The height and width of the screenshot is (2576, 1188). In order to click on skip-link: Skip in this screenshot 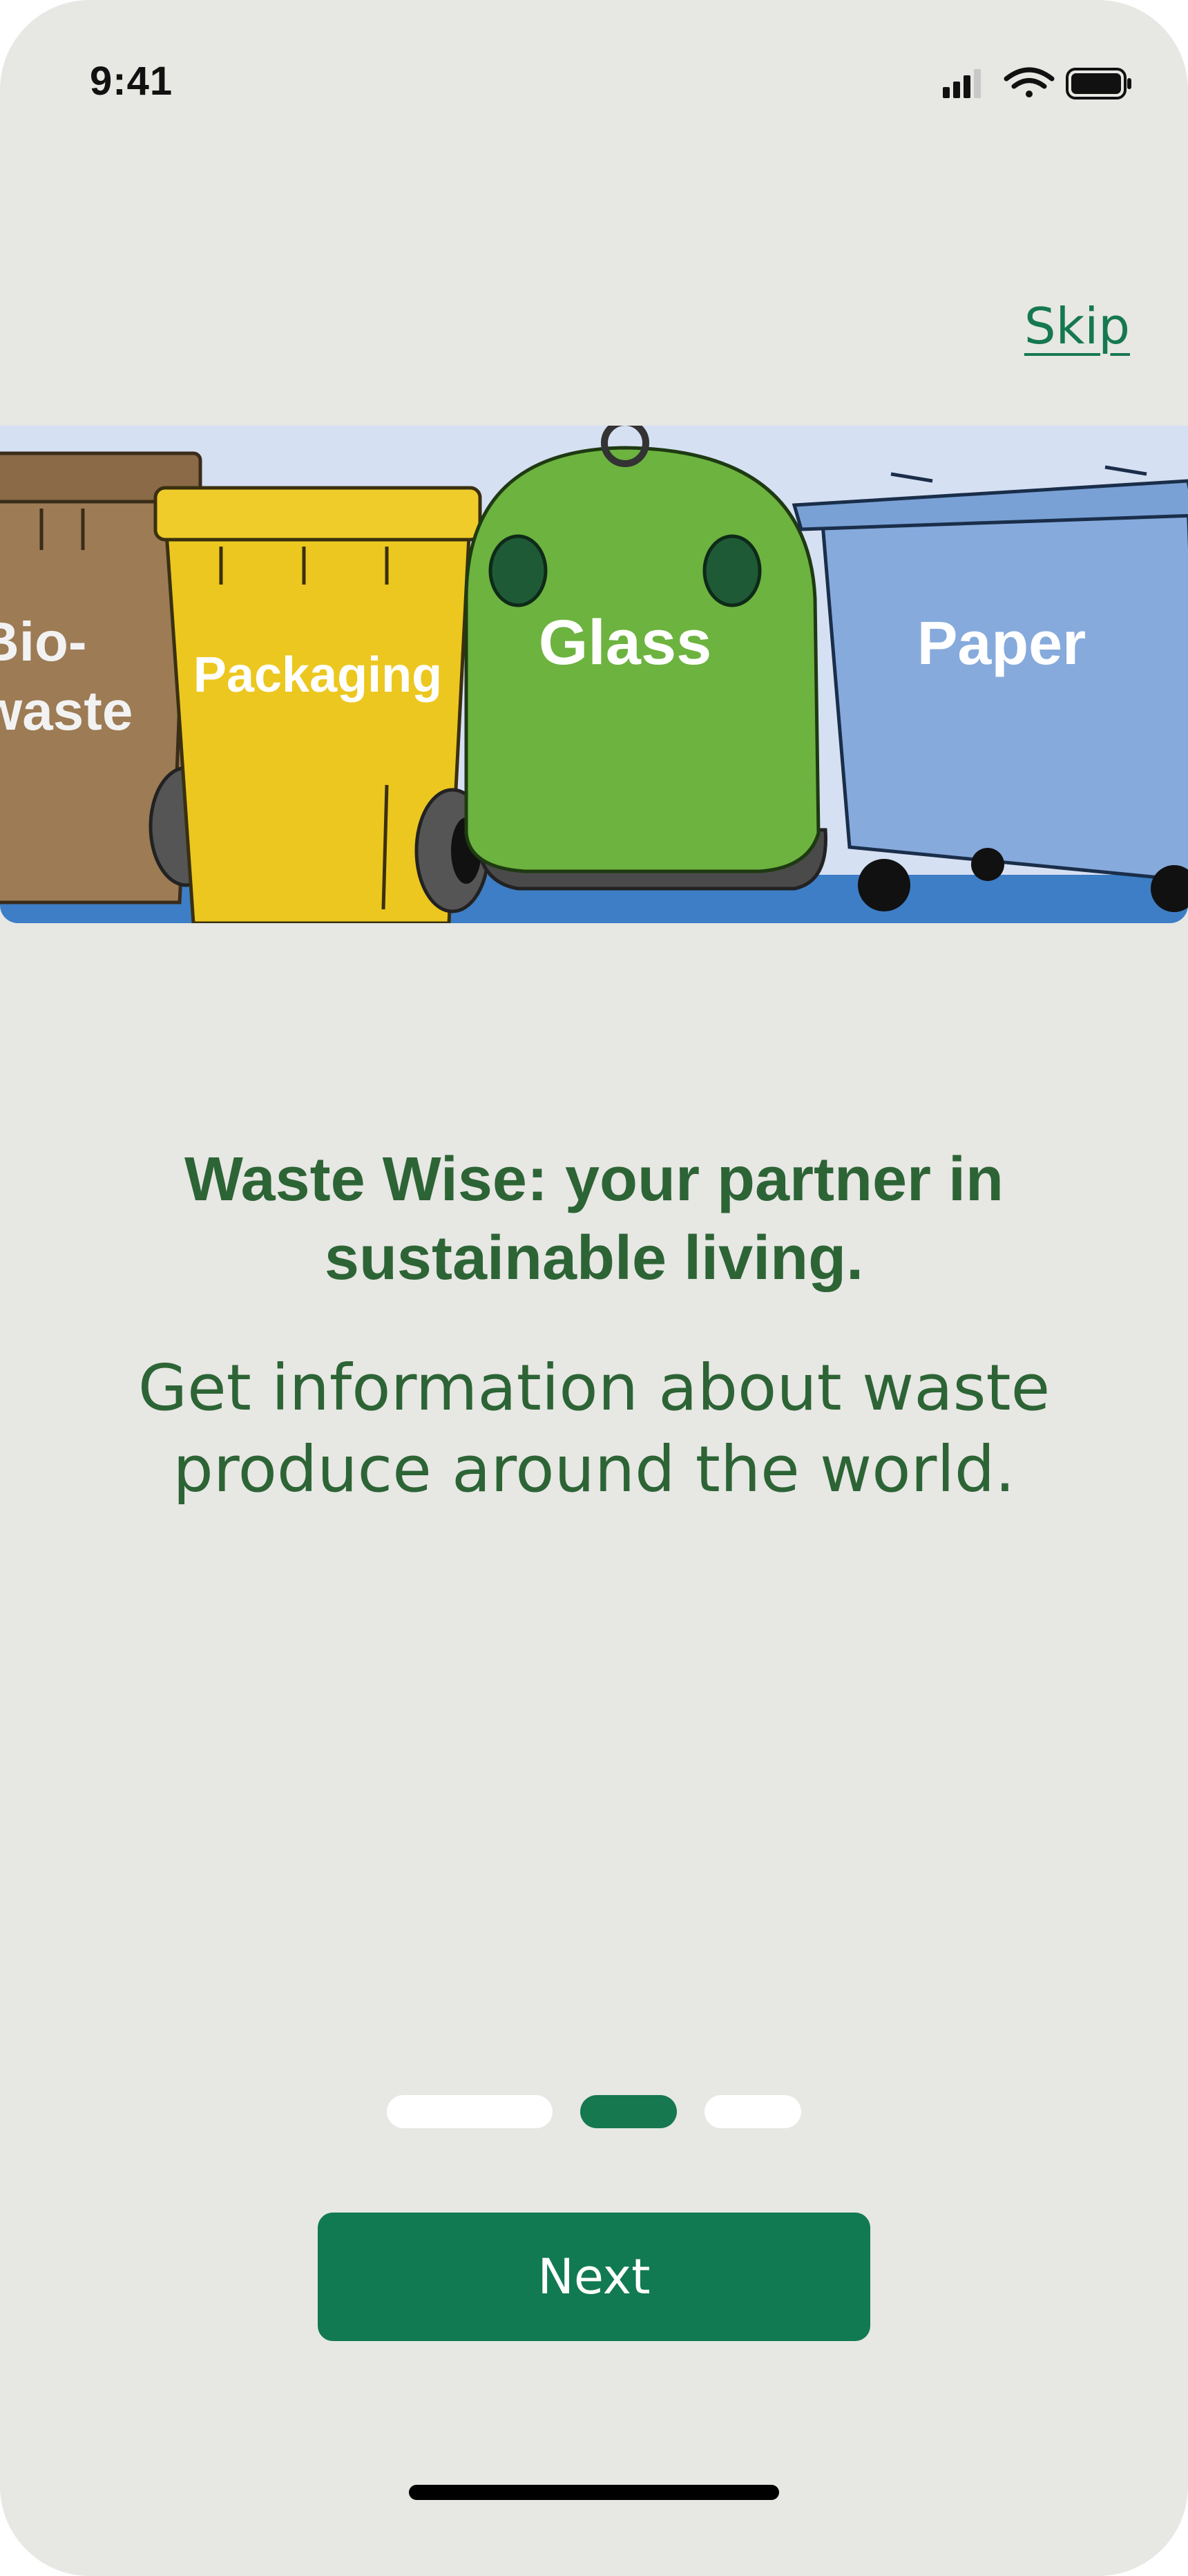, I will do `click(1077, 326)`.